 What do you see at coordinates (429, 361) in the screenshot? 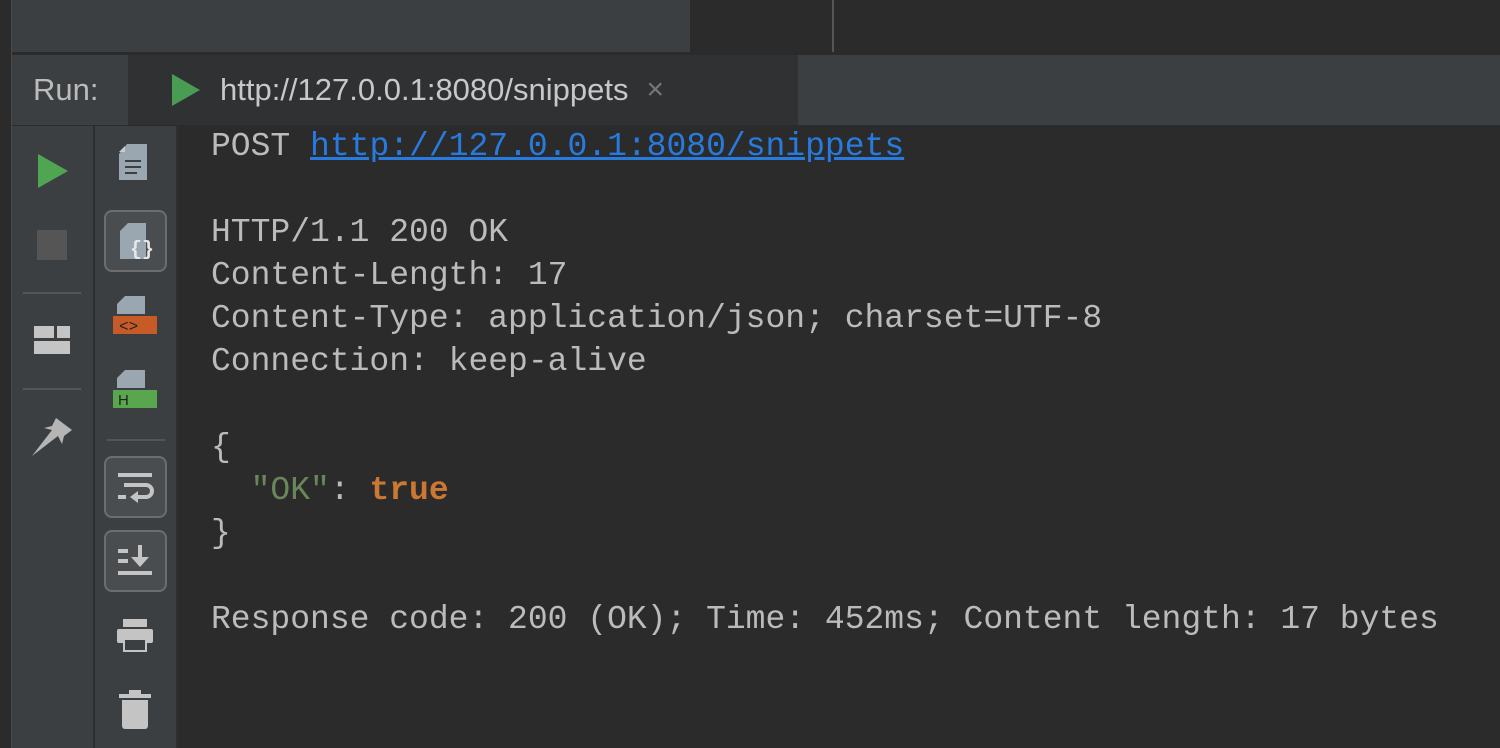
I see `header-line: Connection: keep-alive` at bounding box center [429, 361].